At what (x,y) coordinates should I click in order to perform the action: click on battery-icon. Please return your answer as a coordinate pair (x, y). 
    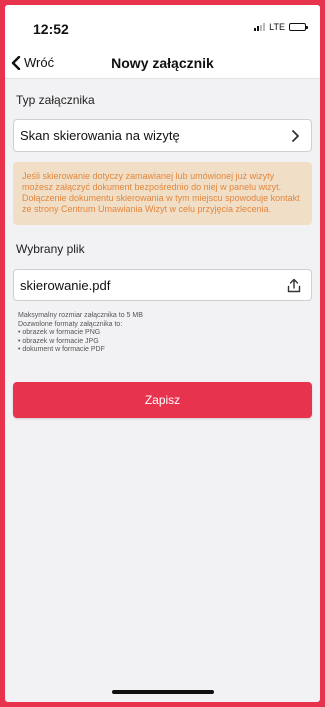
    Looking at the image, I should click on (298, 27).